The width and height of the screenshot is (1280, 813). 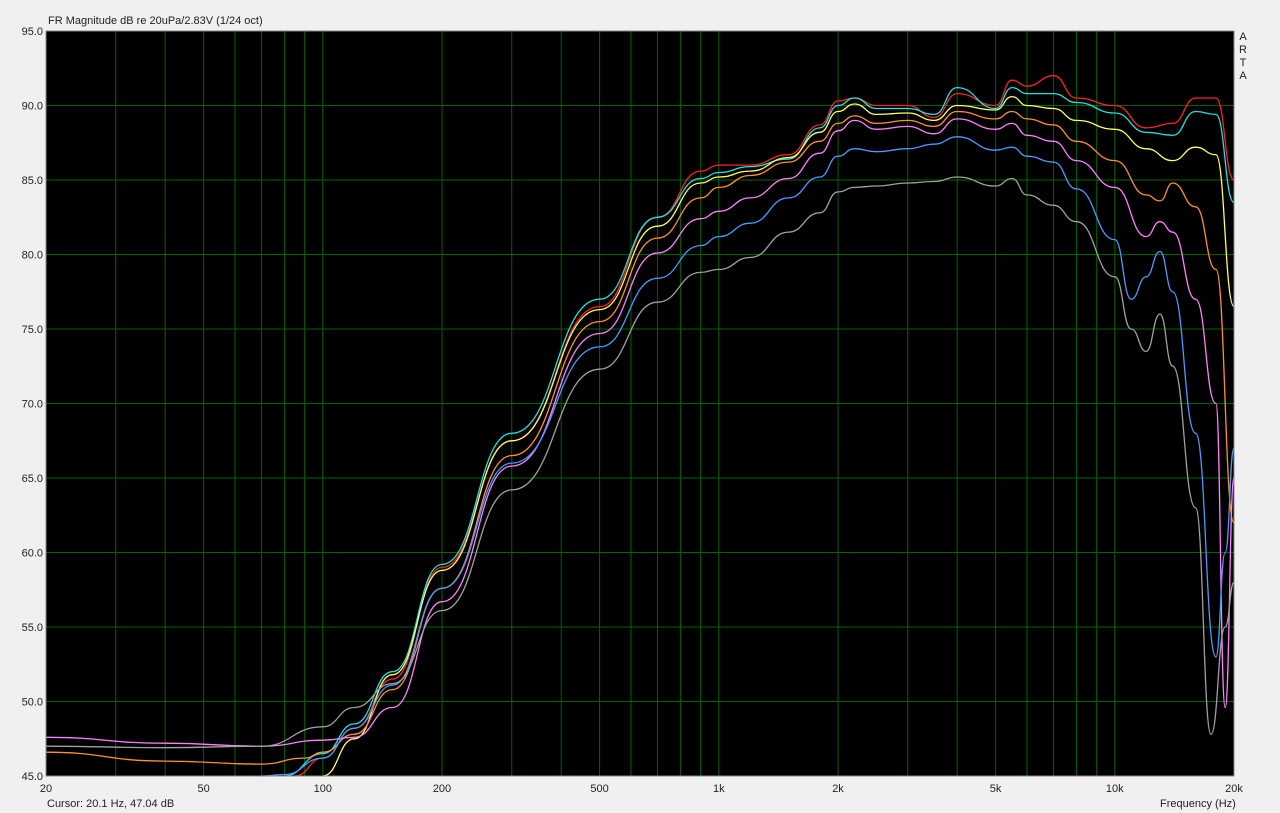 I want to click on y-tick-label: 90.0, so click(x=32, y=107).